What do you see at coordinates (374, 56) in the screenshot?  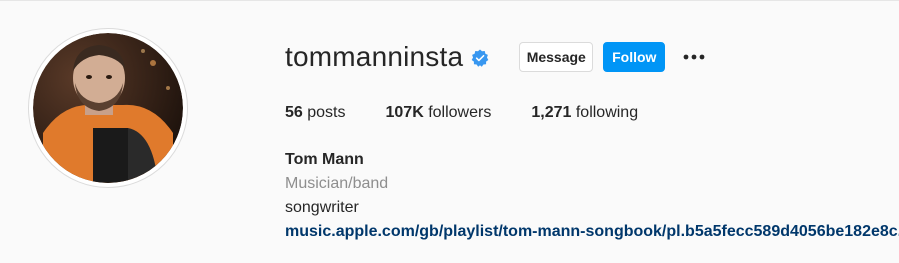 I see `username: tommanninsta` at bounding box center [374, 56].